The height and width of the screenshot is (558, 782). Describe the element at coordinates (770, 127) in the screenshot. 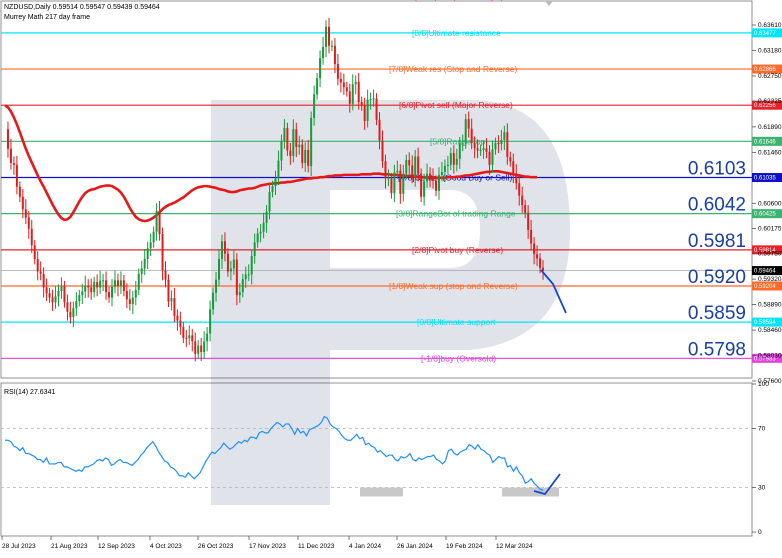

I see `price-tick-label: 0.61890` at that location.